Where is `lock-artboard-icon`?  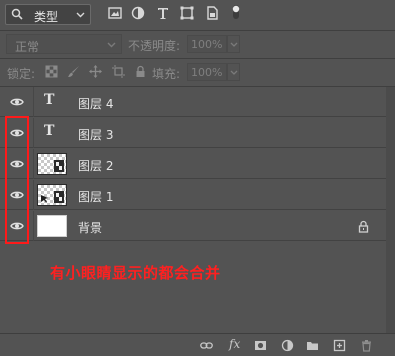
lock-artboard-icon is located at coordinates (118, 71).